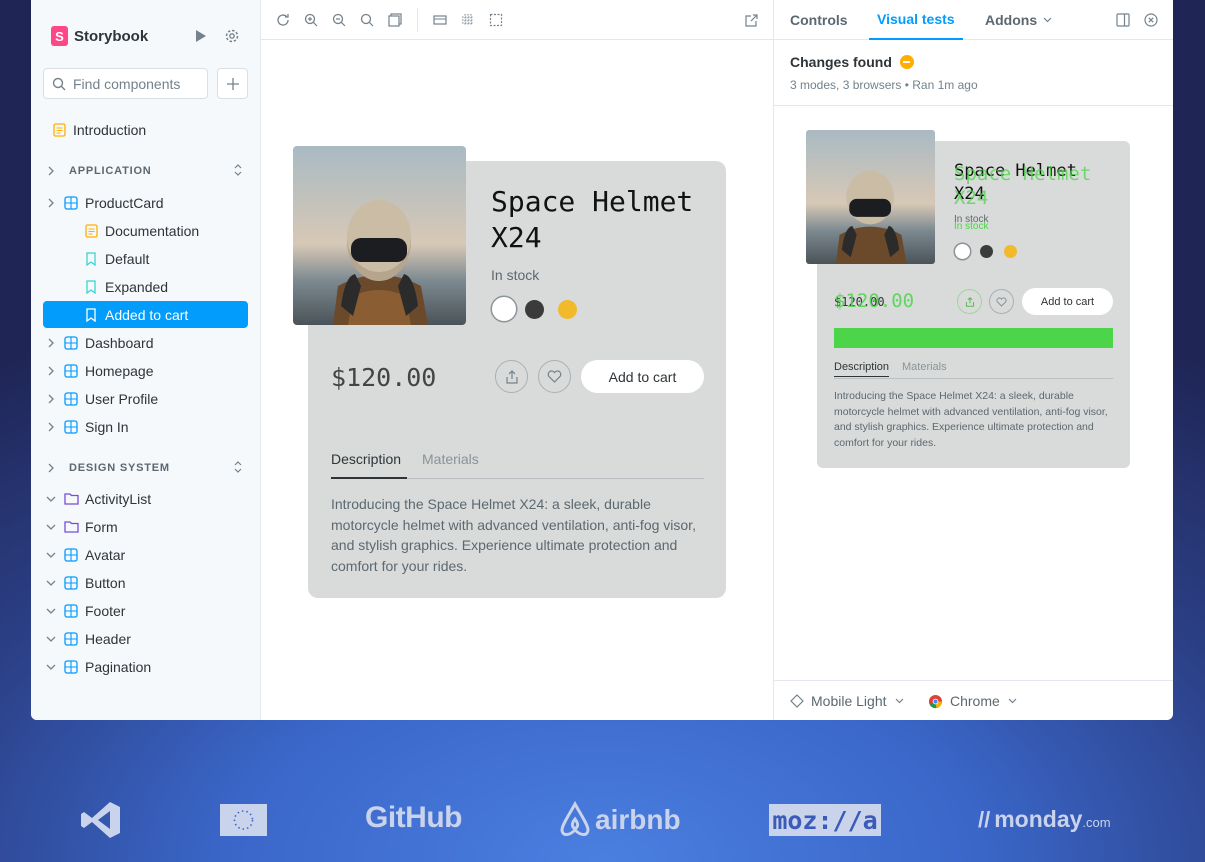 This screenshot has height=862, width=1205. What do you see at coordinates (1038, 819) in the screenshot?
I see `monday-wordmark: monday` at bounding box center [1038, 819].